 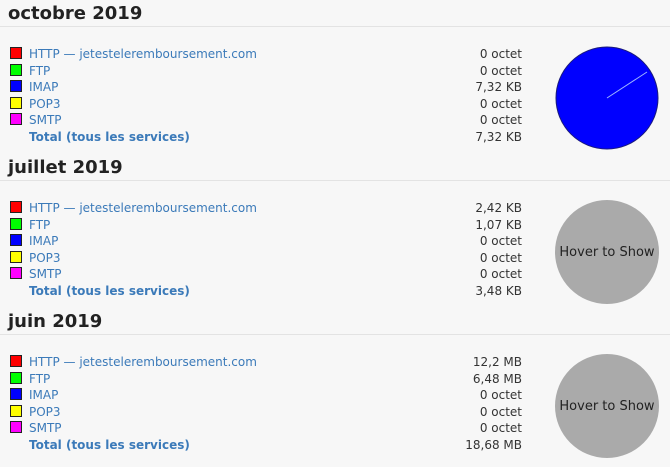 What do you see at coordinates (498, 208) in the screenshot?
I see `service-value-http: 2,42 KB` at bounding box center [498, 208].